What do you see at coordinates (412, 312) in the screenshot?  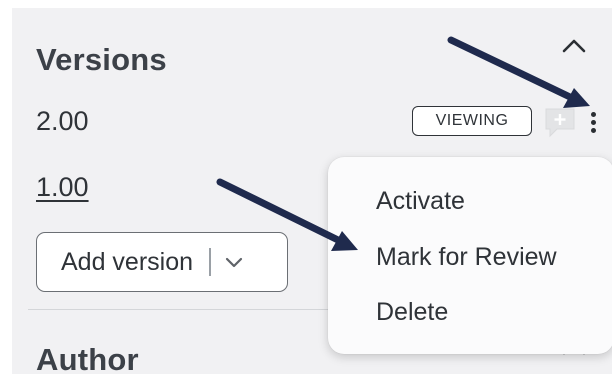 I see `menu-item-delete: Delete` at bounding box center [412, 312].